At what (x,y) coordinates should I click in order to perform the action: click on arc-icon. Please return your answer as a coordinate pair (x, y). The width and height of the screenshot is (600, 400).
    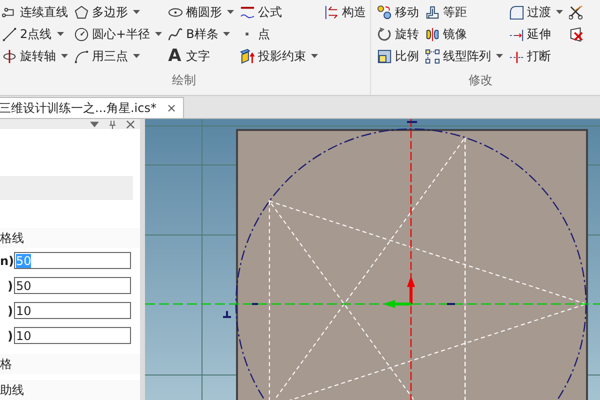
    Looking at the image, I should click on (81, 56).